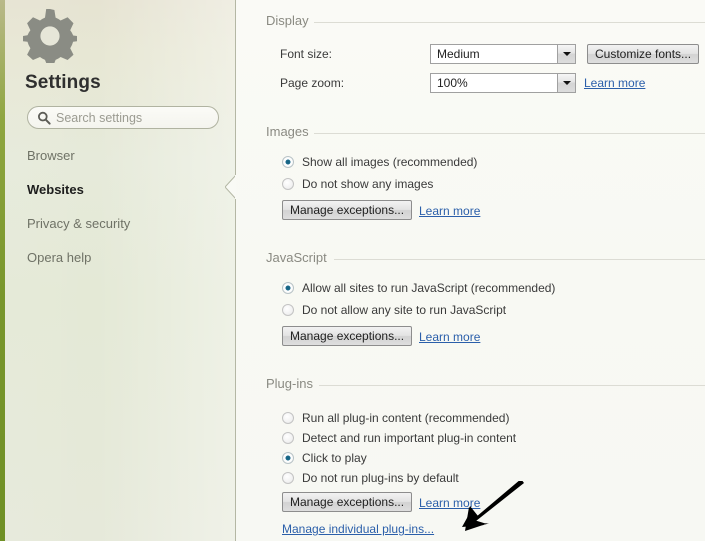 The height and width of the screenshot is (541, 705). What do you see at coordinates (390, 162) in the screenshot?
I see `radio-label: Show all images (recommended)` at bounding box center [390, 162].